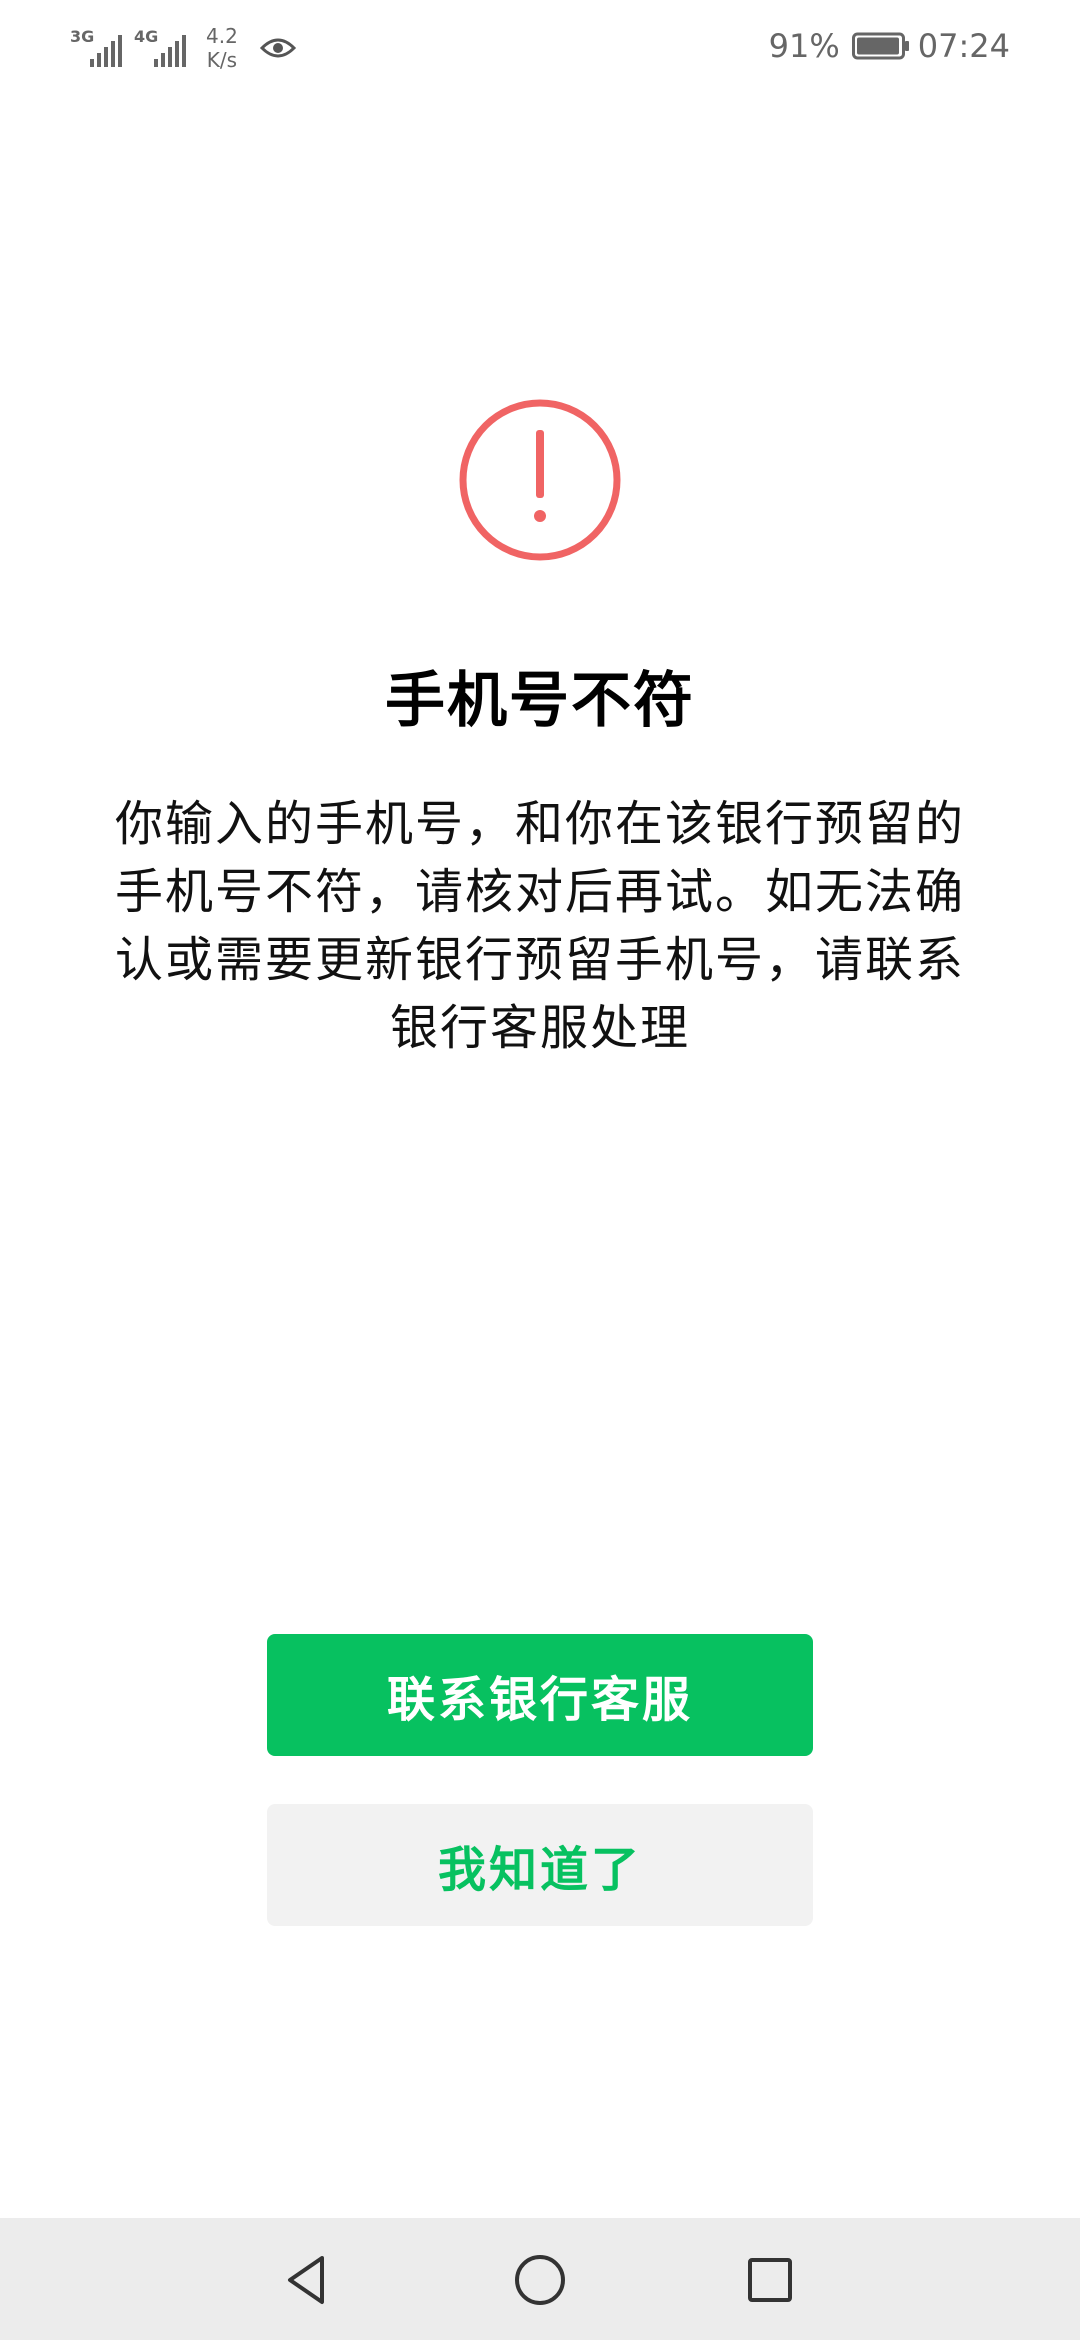 The height and width of the screenshot is (2340, 1080). What do you see at coordinates (277, 48) in the screenshot?
I see `eye-icon` at bounding box center [277, 48].